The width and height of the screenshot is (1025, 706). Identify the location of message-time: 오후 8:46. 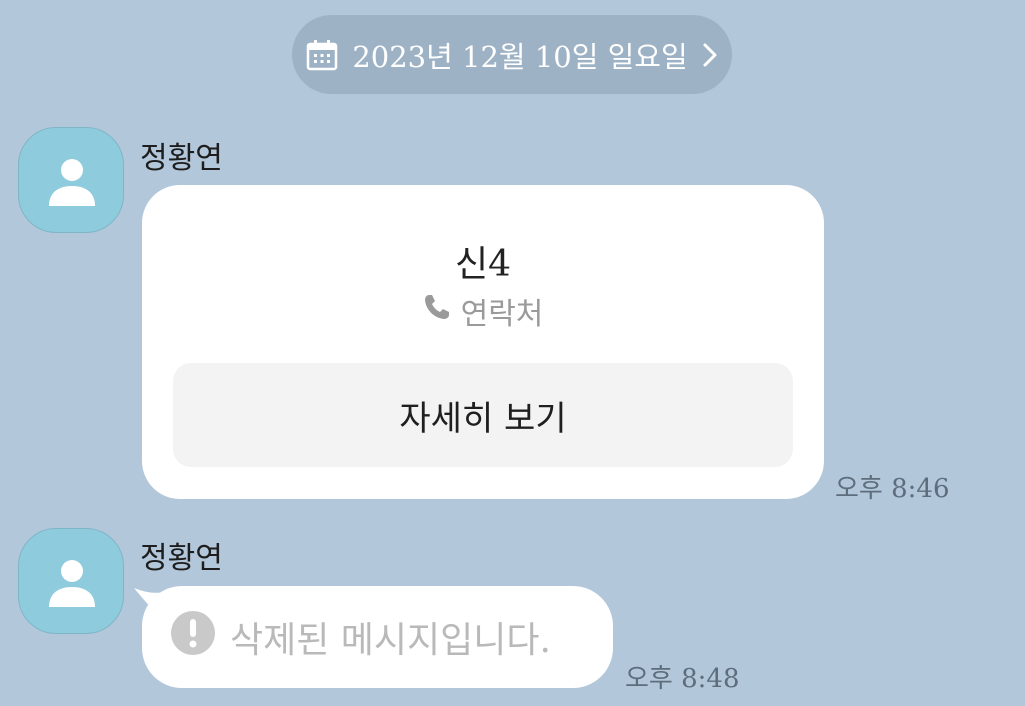
(892, 489).